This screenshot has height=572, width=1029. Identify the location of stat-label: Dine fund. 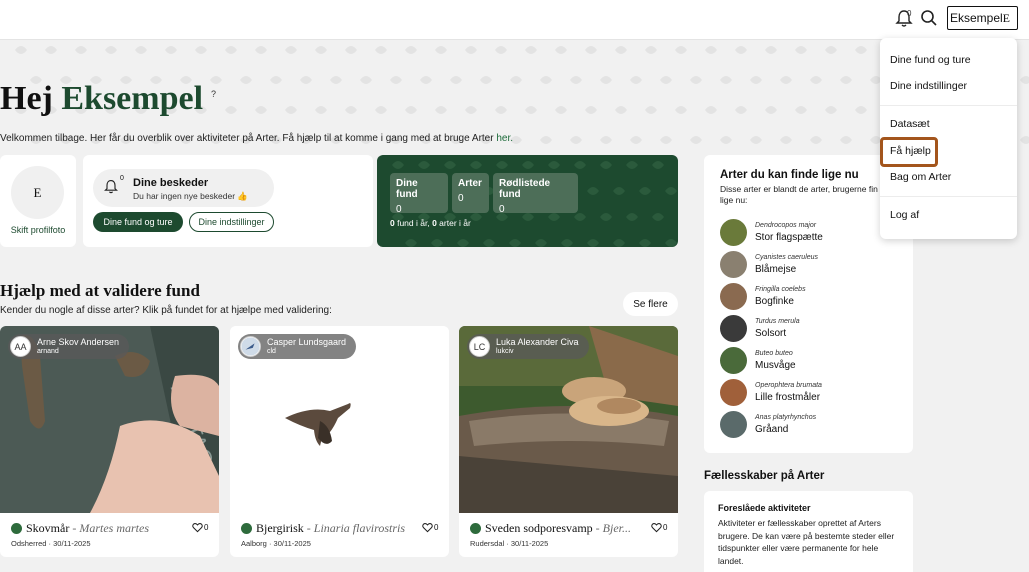
(407, 189).